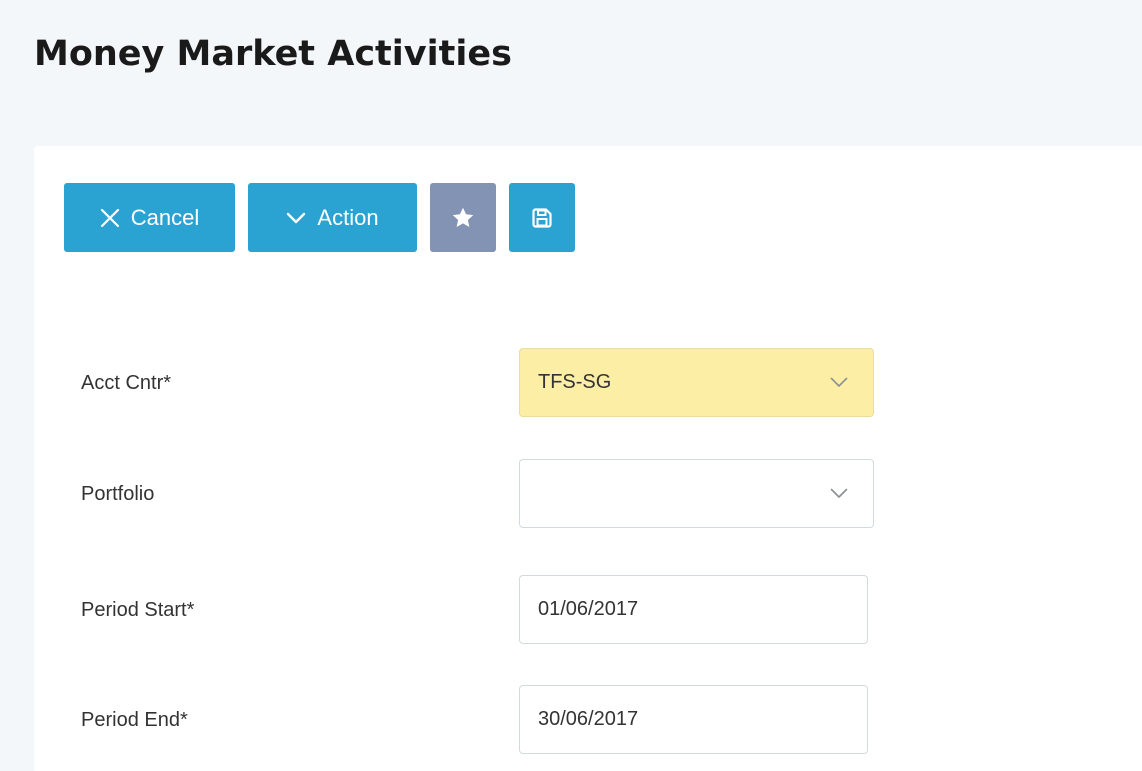 The width and height of the screenshot is (1142, 771). I want to click on floppy-disk-icon, so click(542, 217).